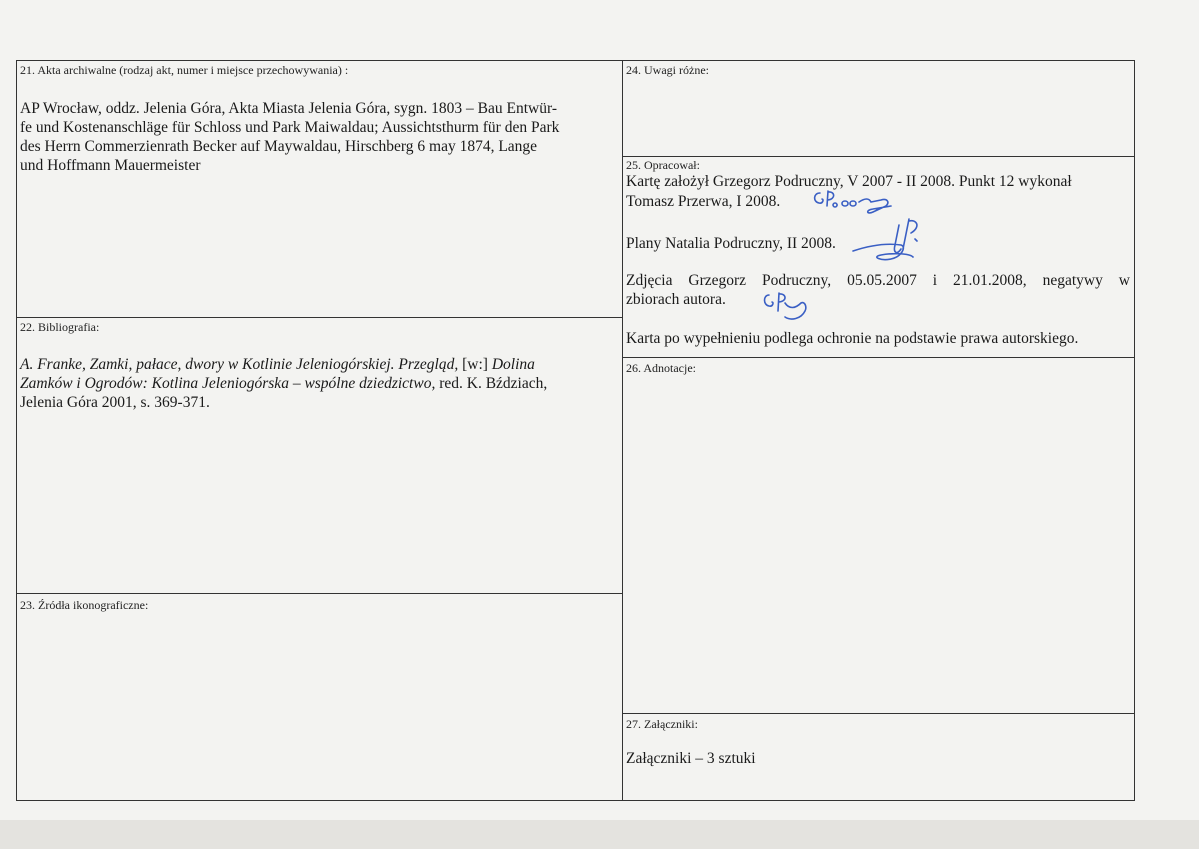  I want to click on section-25-label: 25. Opracował:, so click(663, 165).